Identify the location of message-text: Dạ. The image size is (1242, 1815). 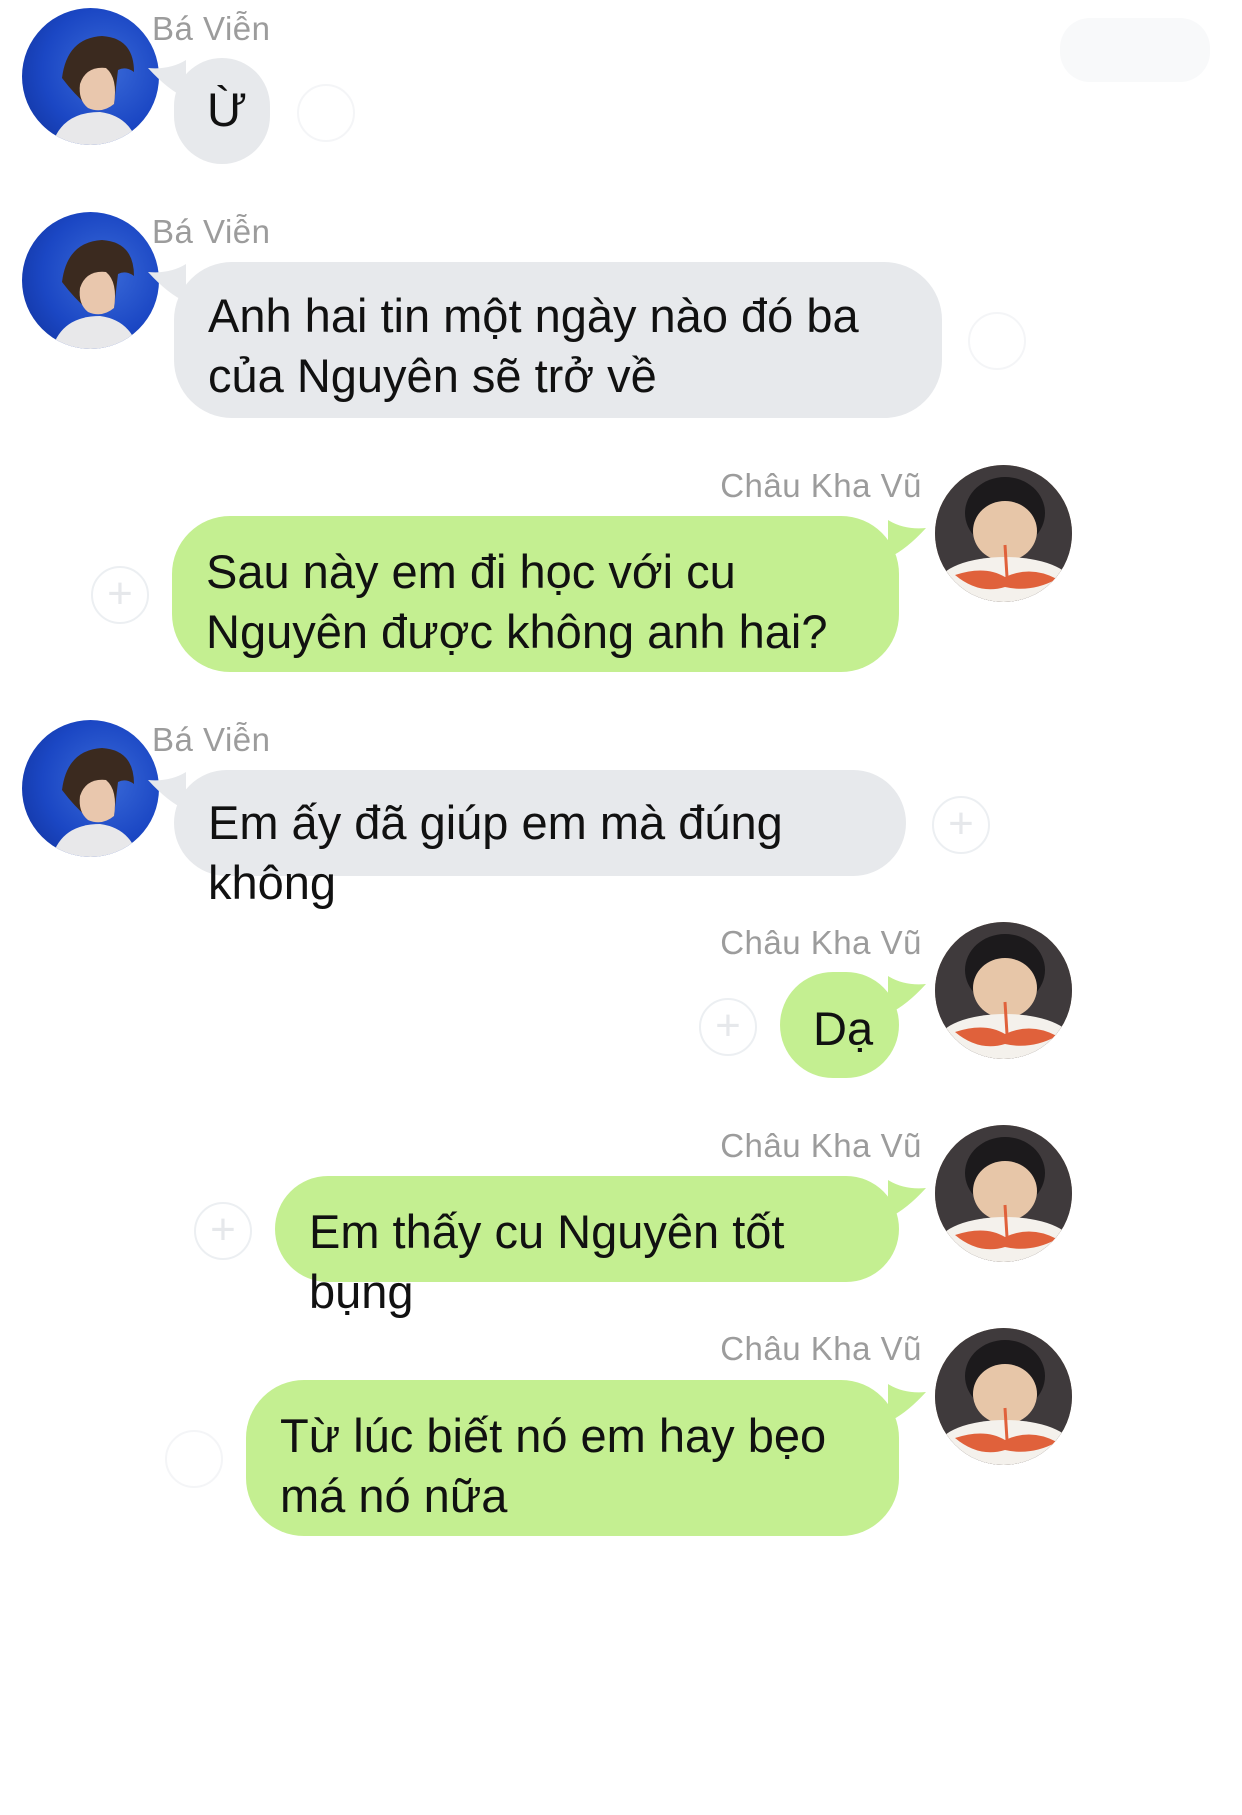
(843, 1028).